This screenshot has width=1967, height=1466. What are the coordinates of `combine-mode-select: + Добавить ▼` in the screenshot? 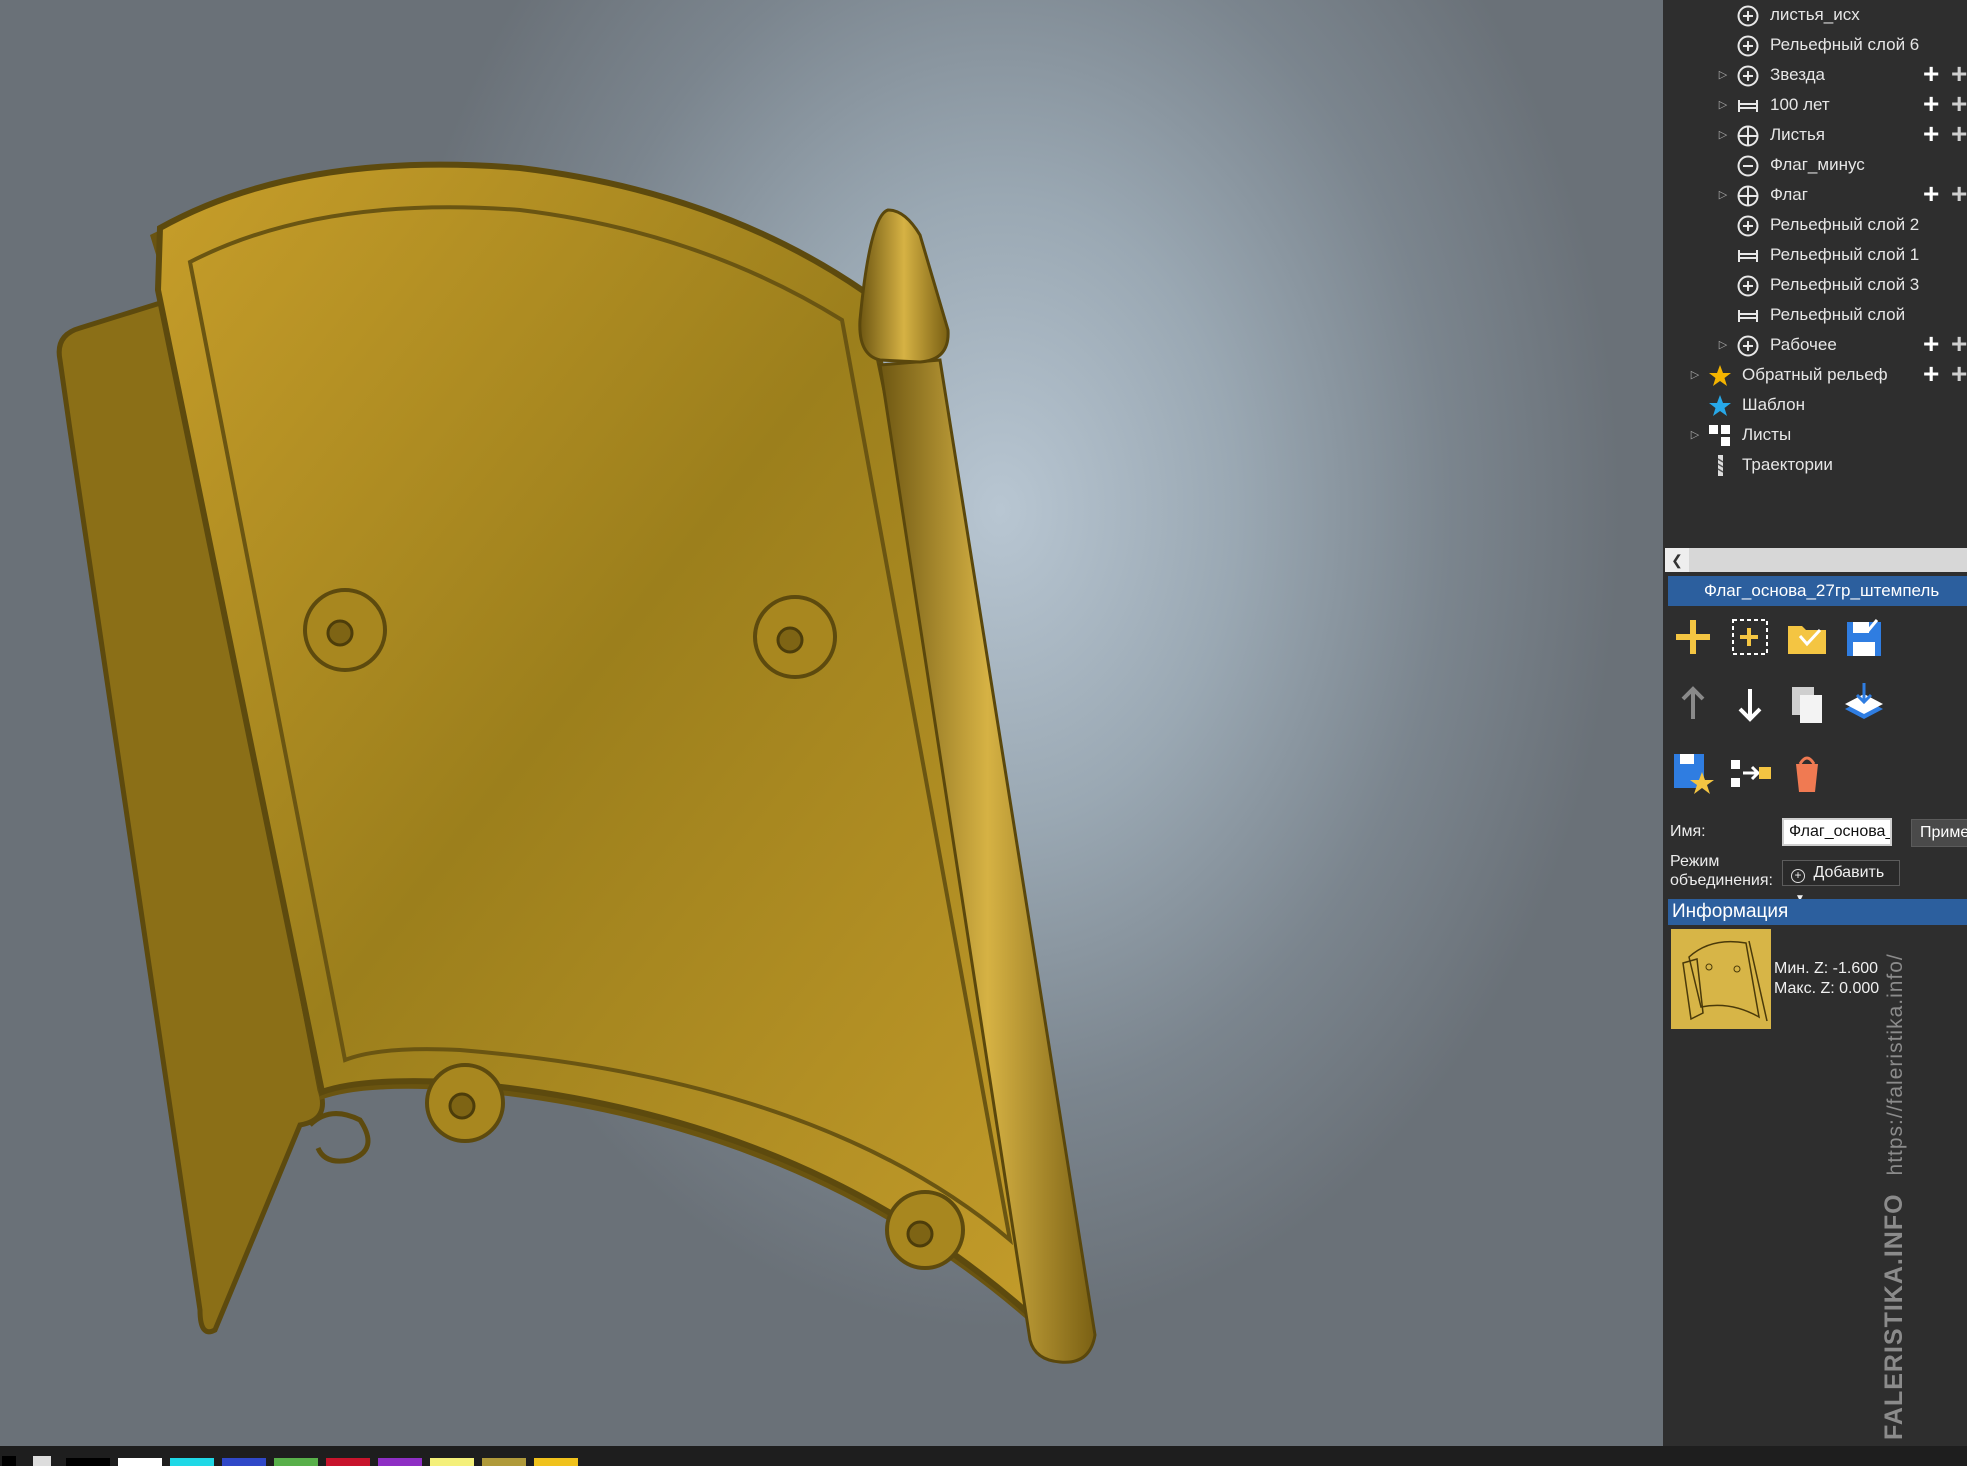 It's located at (1841, 882).